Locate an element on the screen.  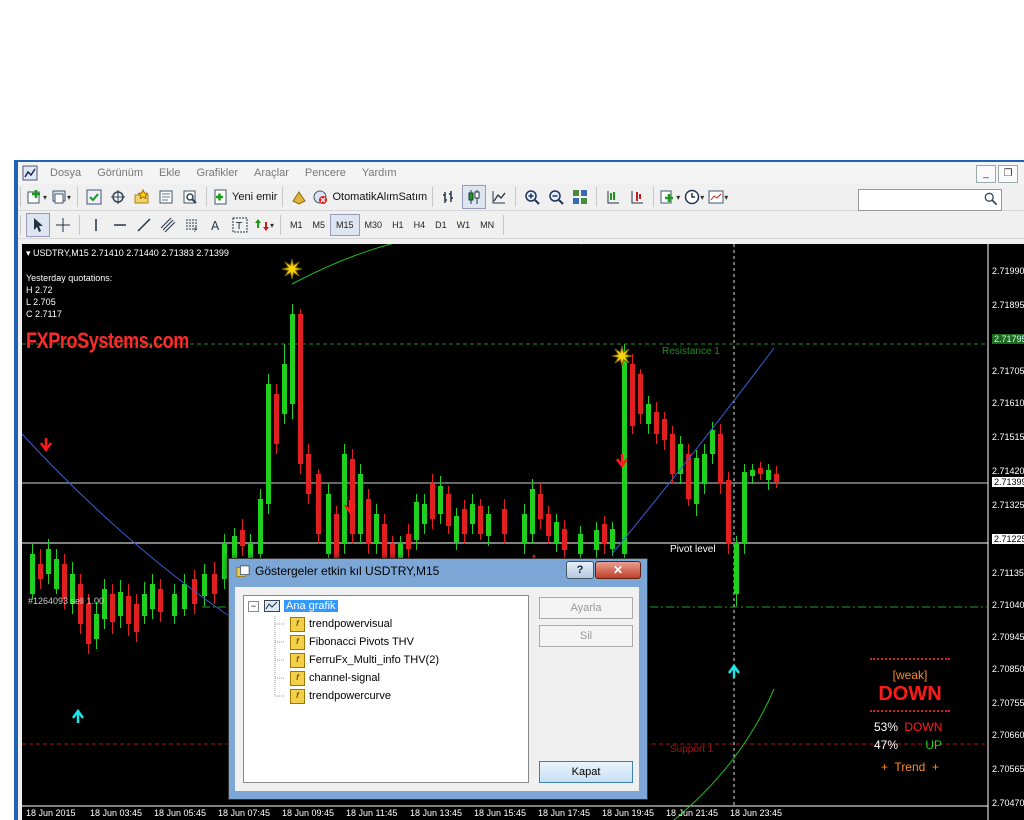
line-chart-button is located at coordinates (499, 197).